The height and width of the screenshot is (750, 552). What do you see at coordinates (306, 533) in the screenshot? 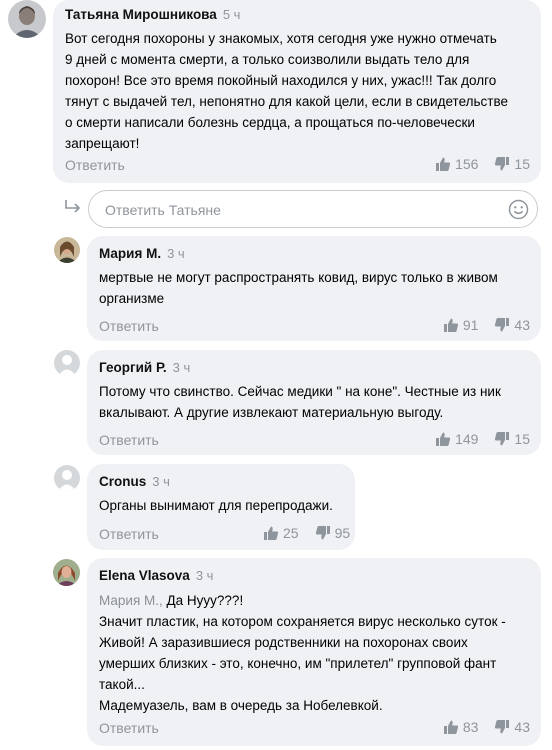
I see `vote-controls: 25 95` at bounding box center [306, 533].